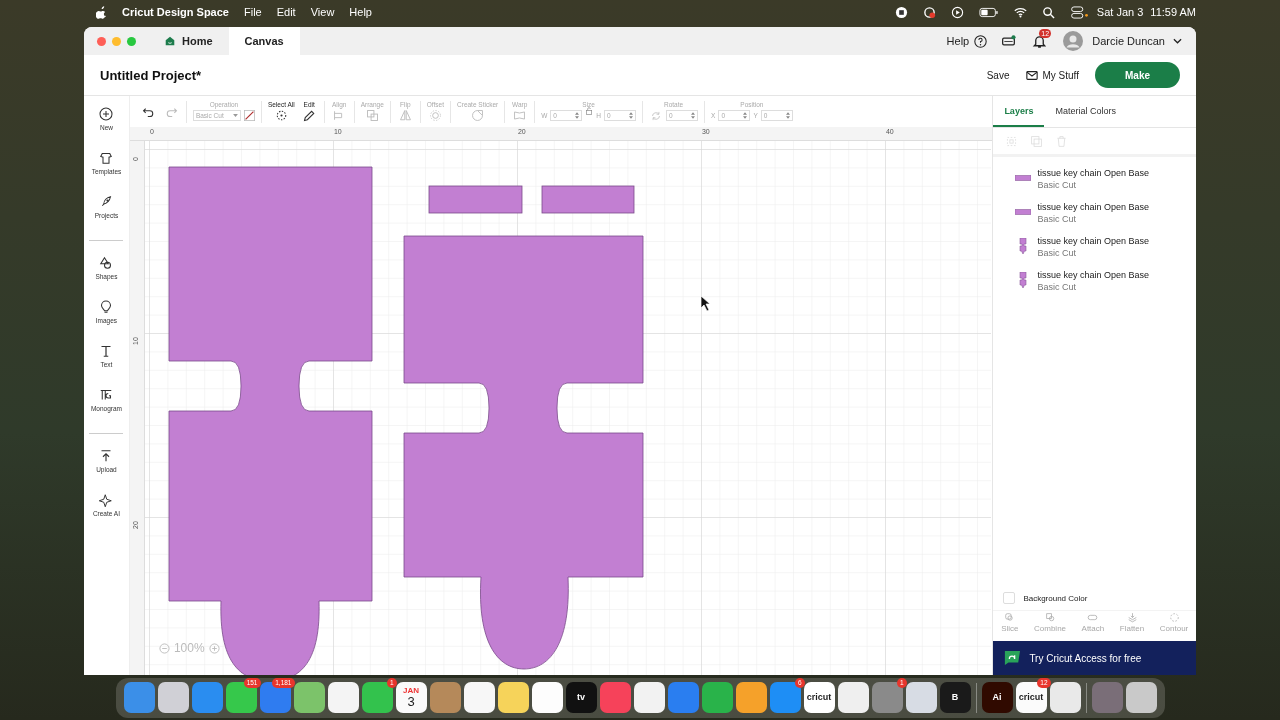 The width and height of the screenshot is (1280, 720). I want to click on envelope-icon, so click(1031, 75).